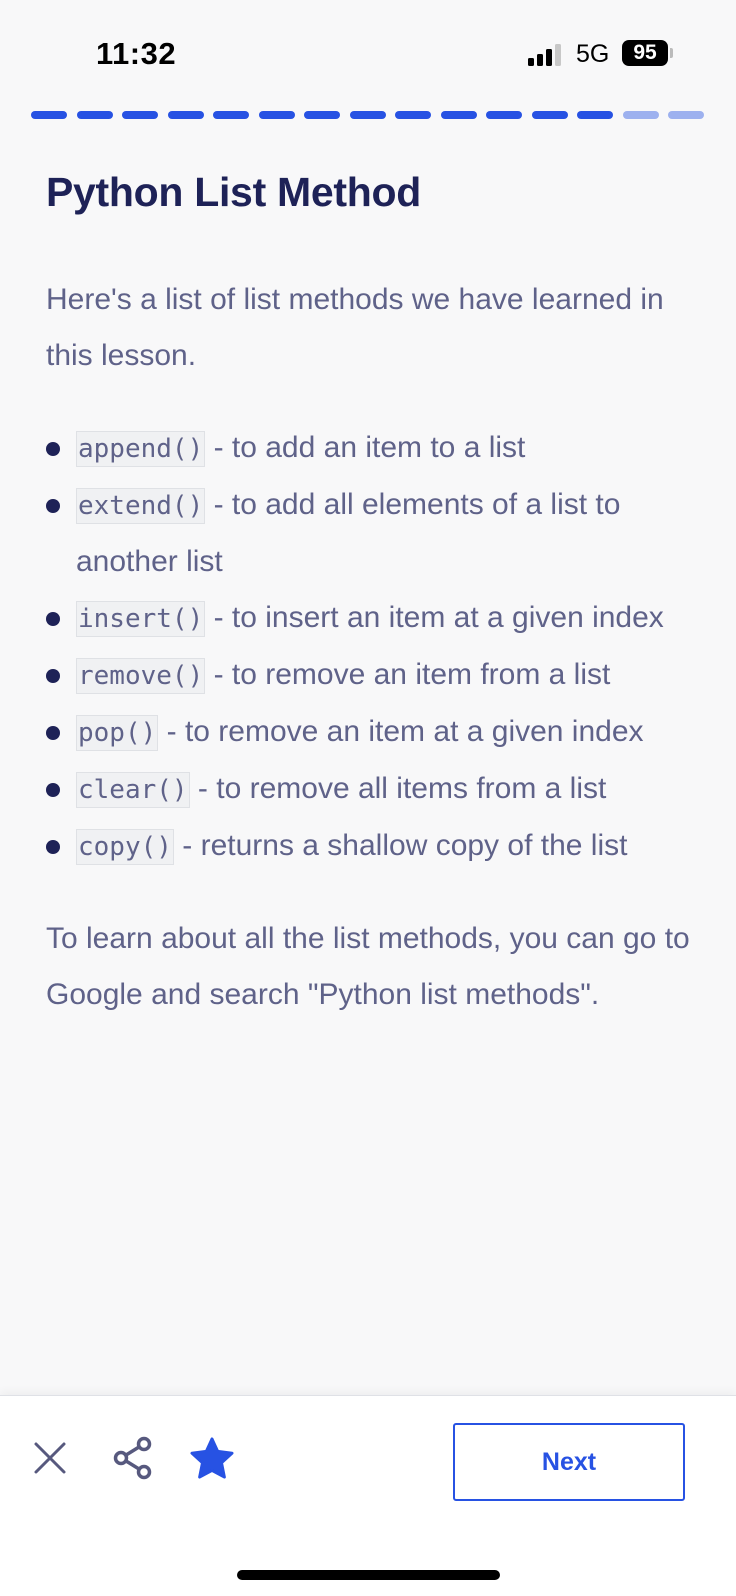 The image size is (736, 1596). I want to click on method-description: - to remove an item at a given index, so click(401, 731).